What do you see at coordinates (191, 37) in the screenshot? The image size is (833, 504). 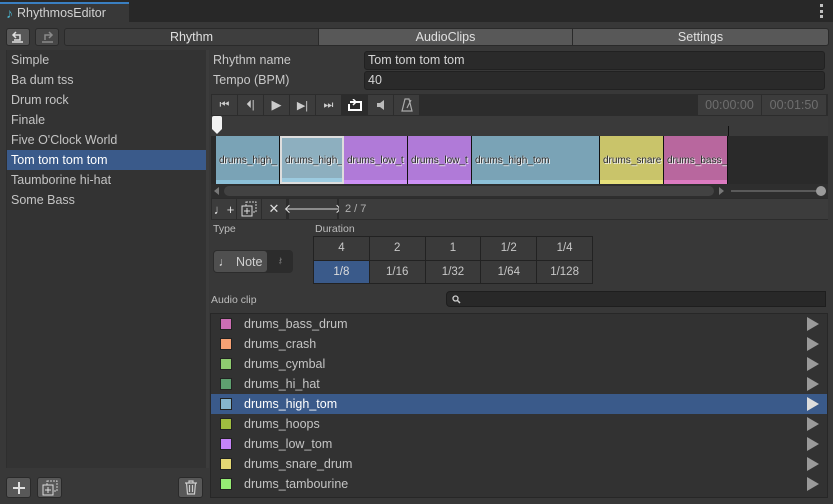 I see `tab-rhythm: Rhythm` at bounding box center [191, 37].